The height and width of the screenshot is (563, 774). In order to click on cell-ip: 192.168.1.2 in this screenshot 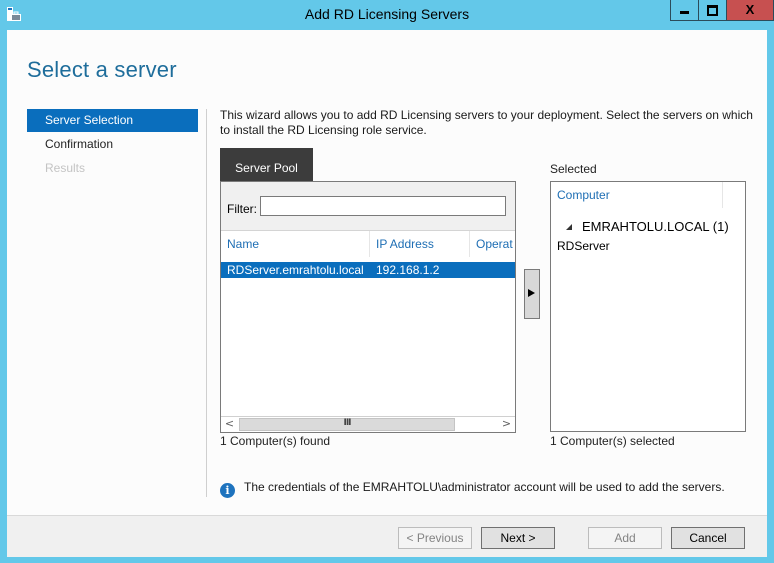, I will do `click(408, 270)`.